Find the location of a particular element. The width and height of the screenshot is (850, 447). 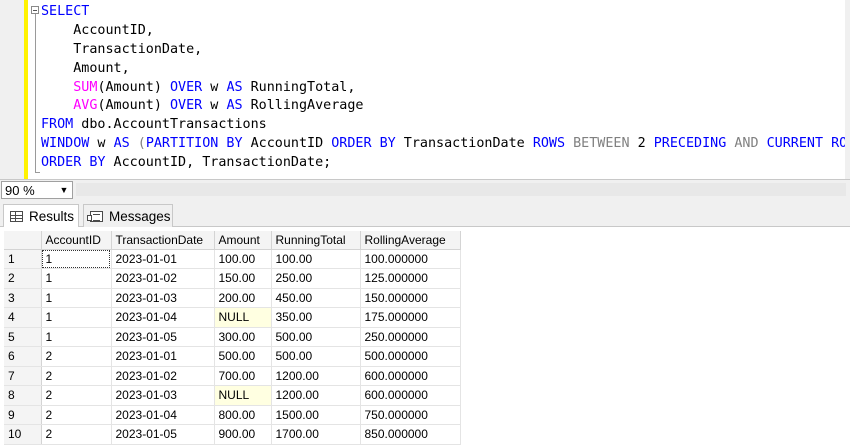

table-row: 3 1 2023-01-03 200.00 450.00 150.000000 is located at coordinates (232, 298).